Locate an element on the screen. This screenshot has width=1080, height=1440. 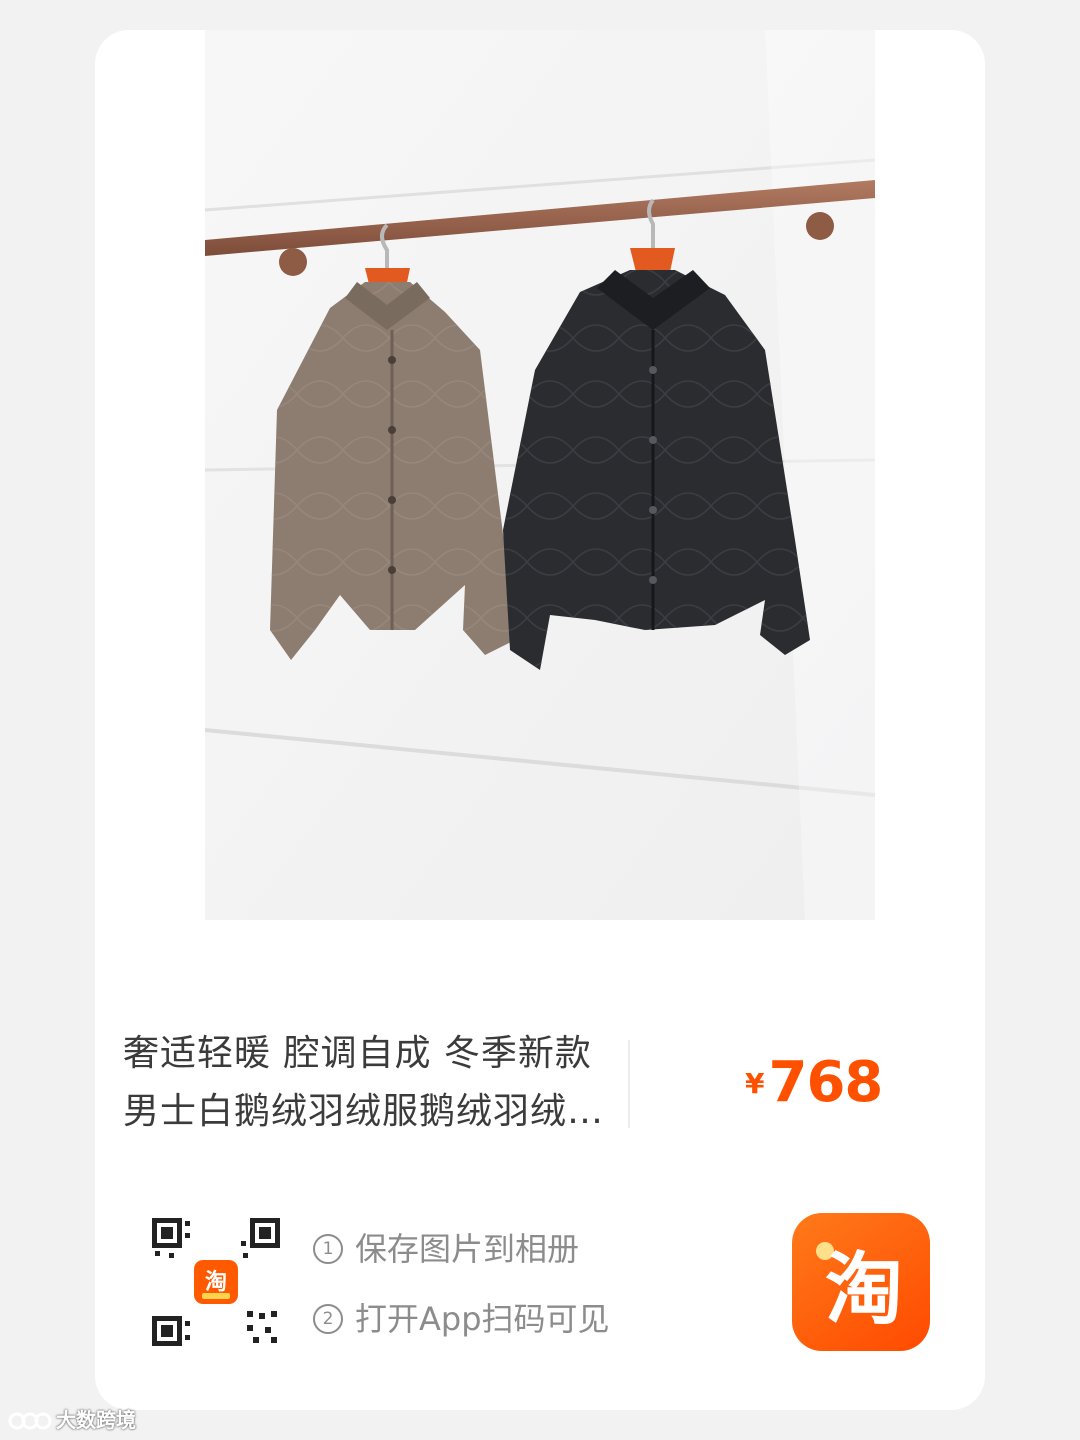
watermark: 大数跨境 is located at coordinates (72, 1418).